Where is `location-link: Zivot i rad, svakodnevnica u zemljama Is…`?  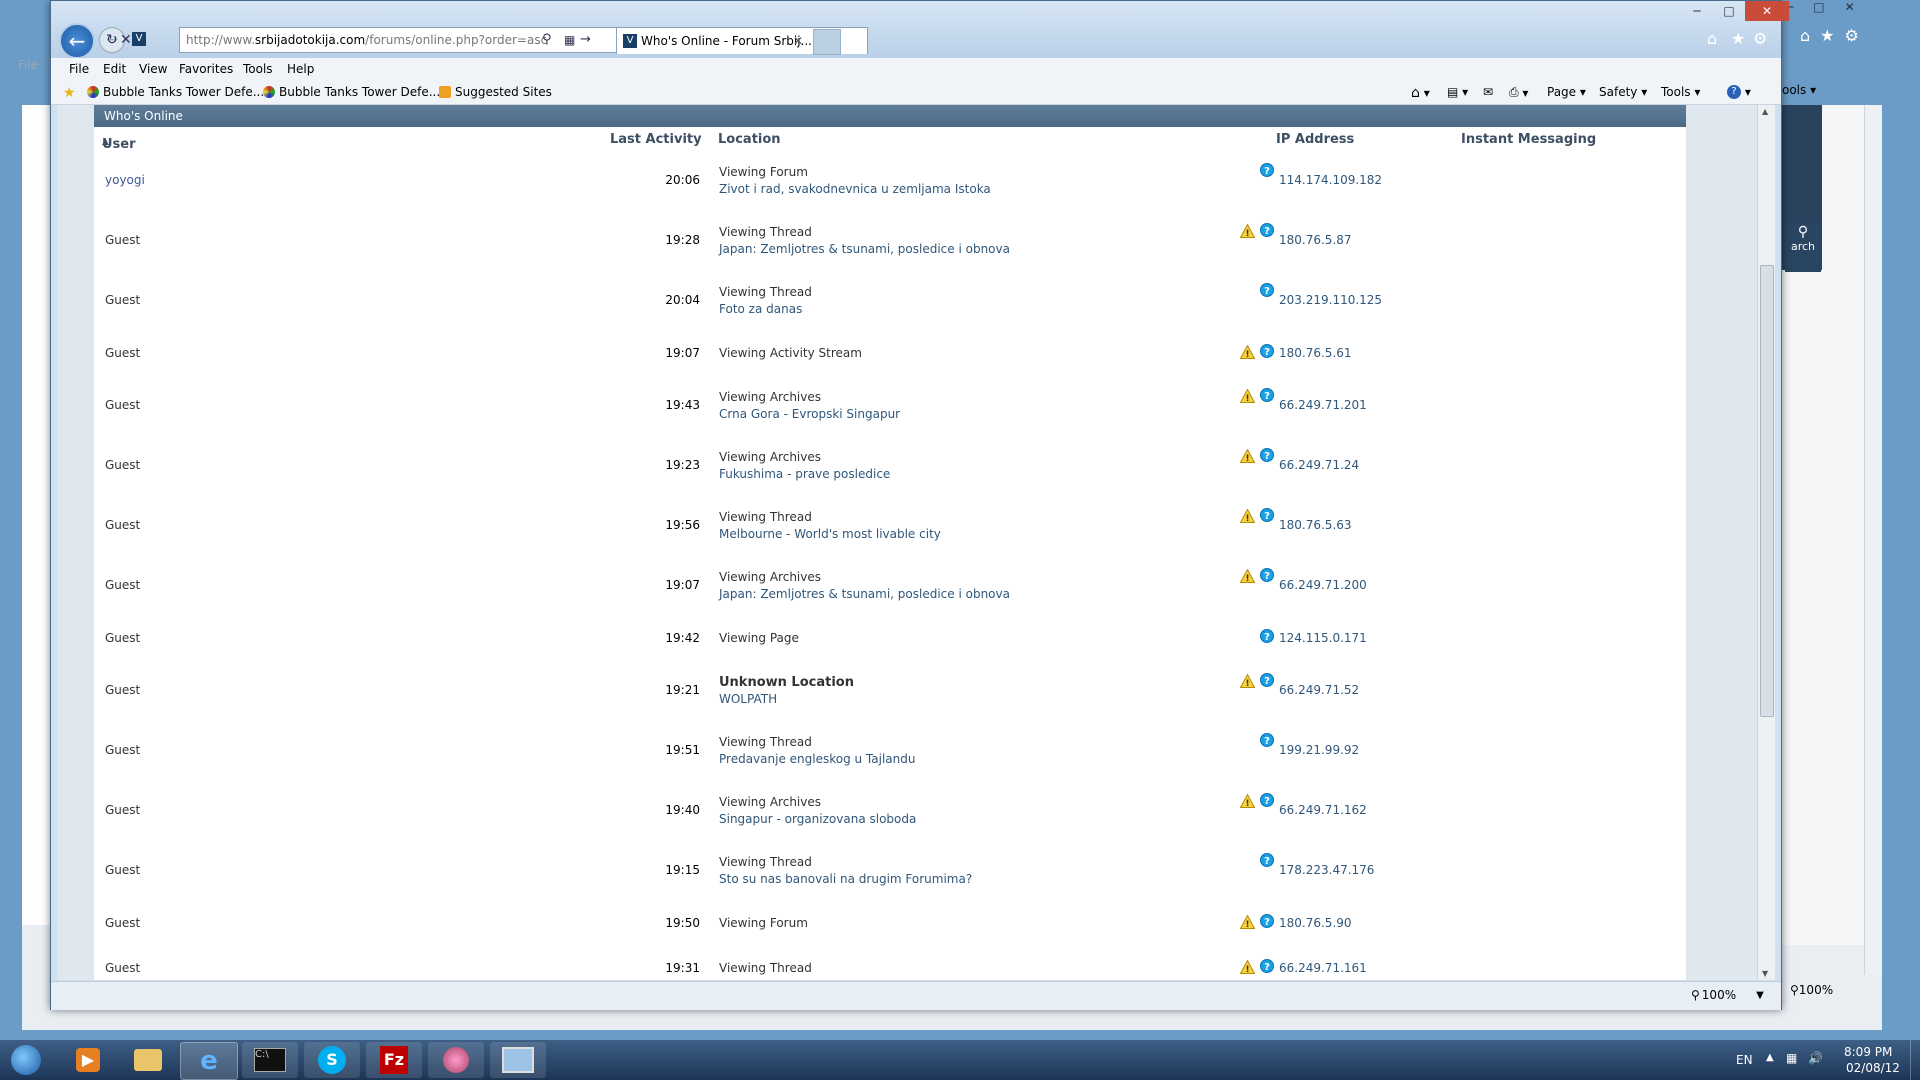
location-link: Zivot i rad, svakodnevnica u zemljama Is… is located at coordinates (855, 189).